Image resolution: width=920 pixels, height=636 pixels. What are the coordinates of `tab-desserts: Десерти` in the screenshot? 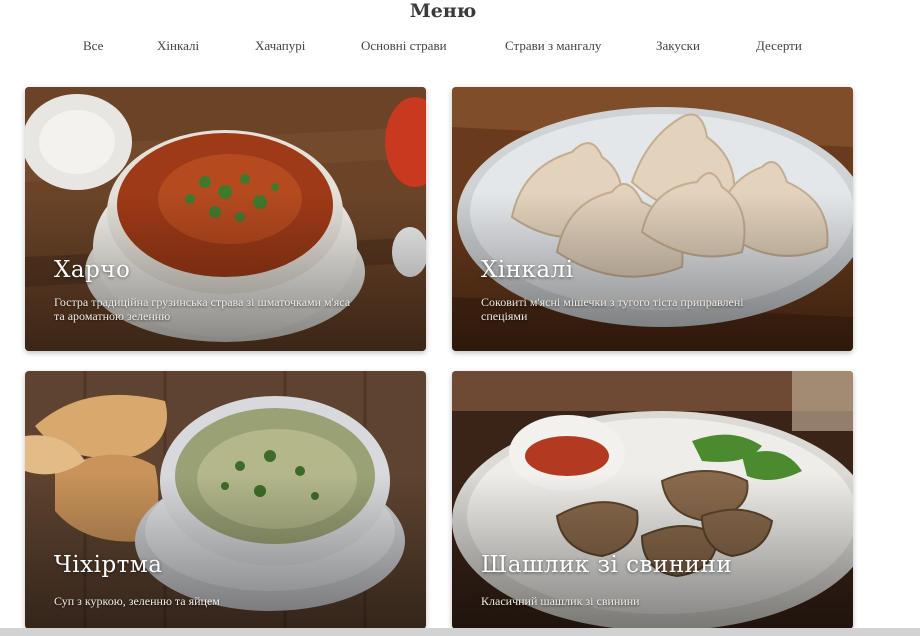 It's located at (779, 46).